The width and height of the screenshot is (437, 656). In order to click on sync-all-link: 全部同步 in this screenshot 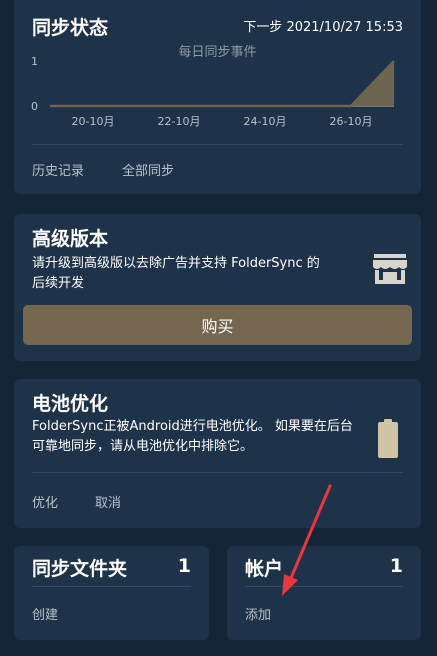, I will do `click(148, 169)`.